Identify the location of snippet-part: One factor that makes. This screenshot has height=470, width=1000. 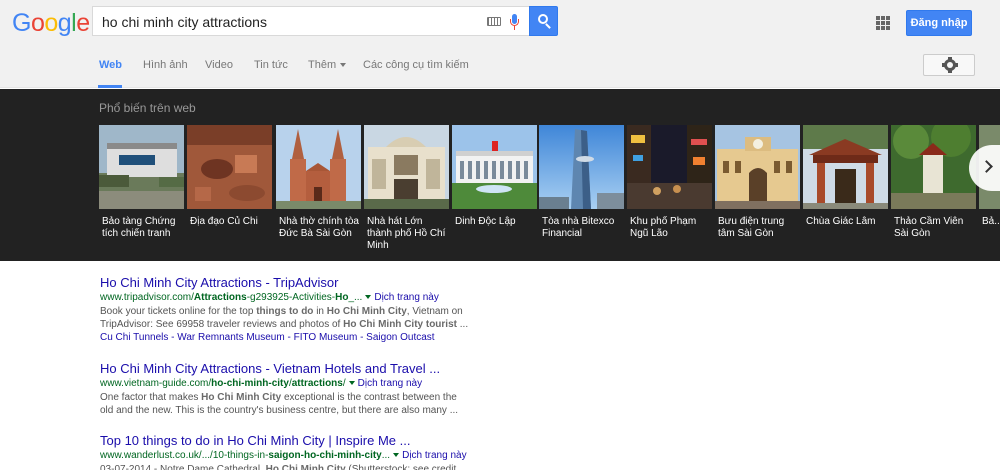
(151, 397).